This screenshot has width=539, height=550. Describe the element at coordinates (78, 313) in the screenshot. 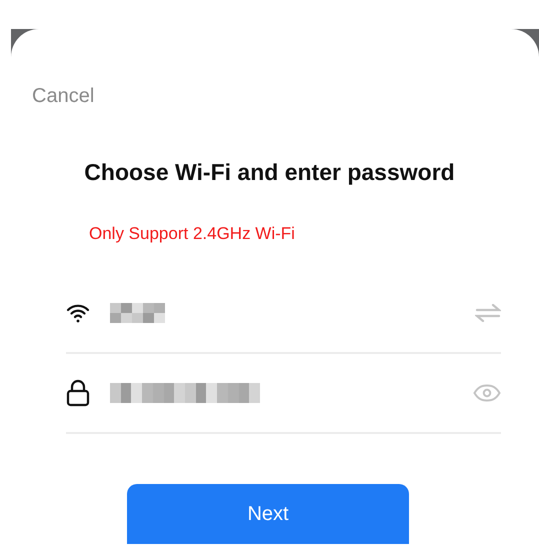

I see `wifi-icon` at that location.